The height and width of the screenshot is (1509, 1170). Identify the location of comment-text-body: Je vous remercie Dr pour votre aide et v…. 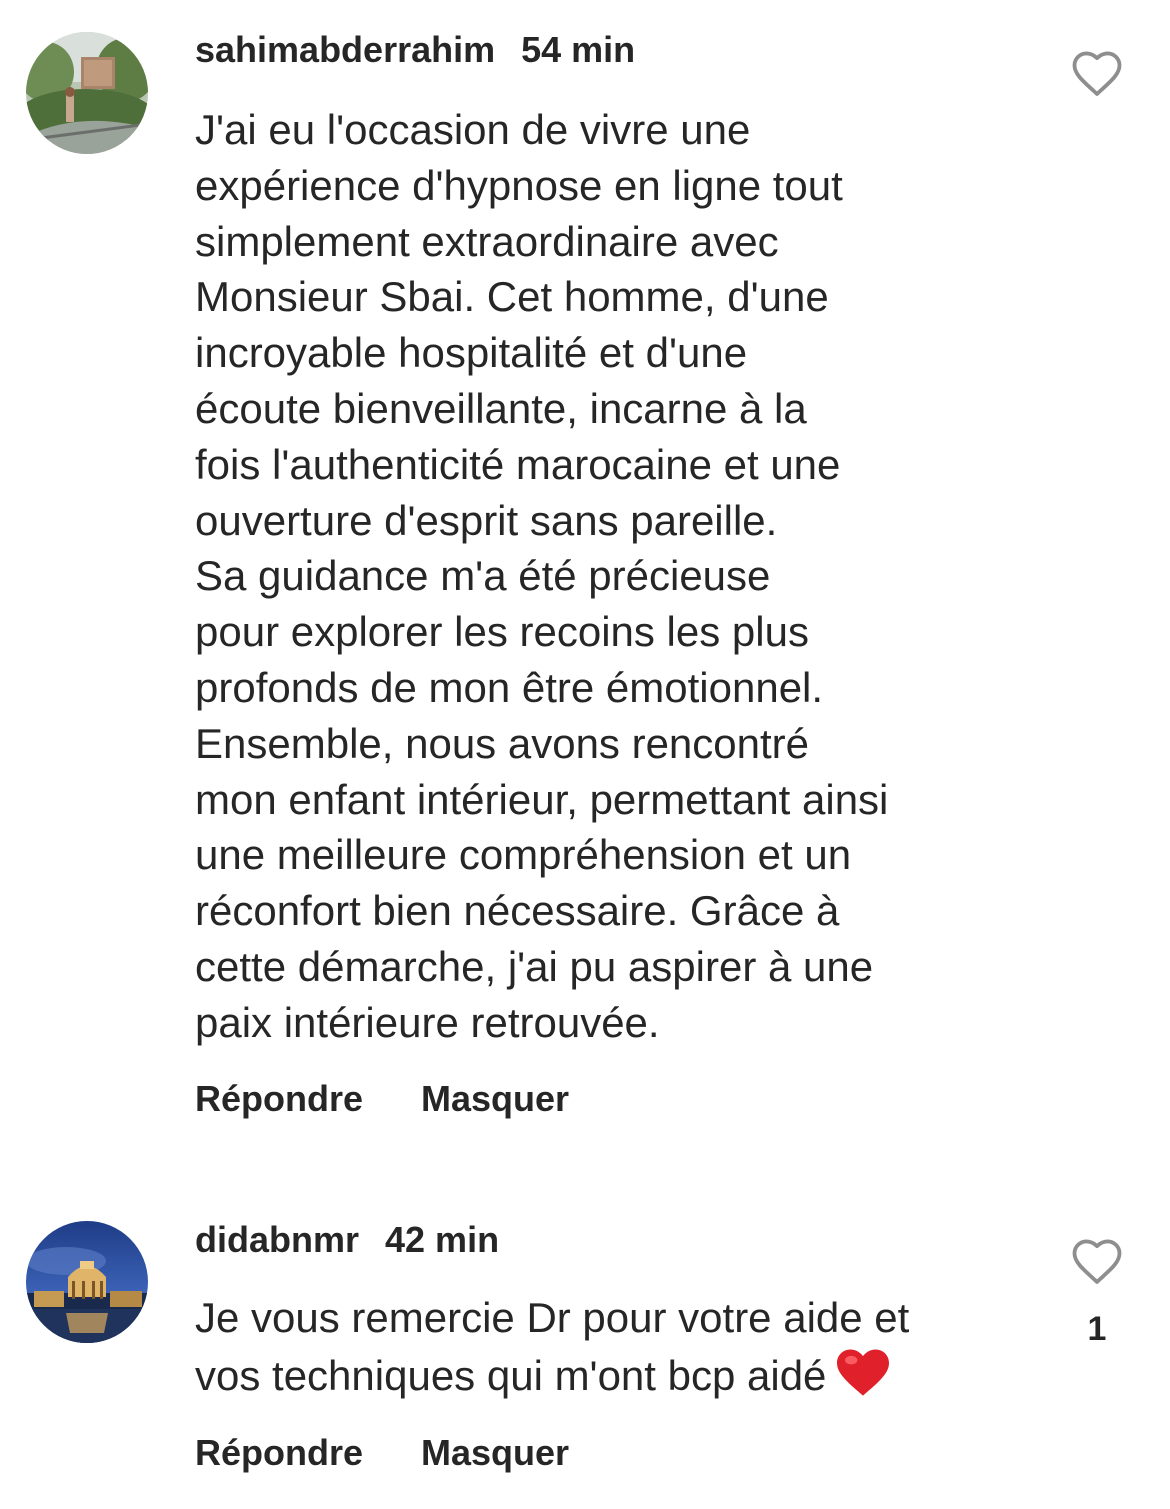
(552, 1346).